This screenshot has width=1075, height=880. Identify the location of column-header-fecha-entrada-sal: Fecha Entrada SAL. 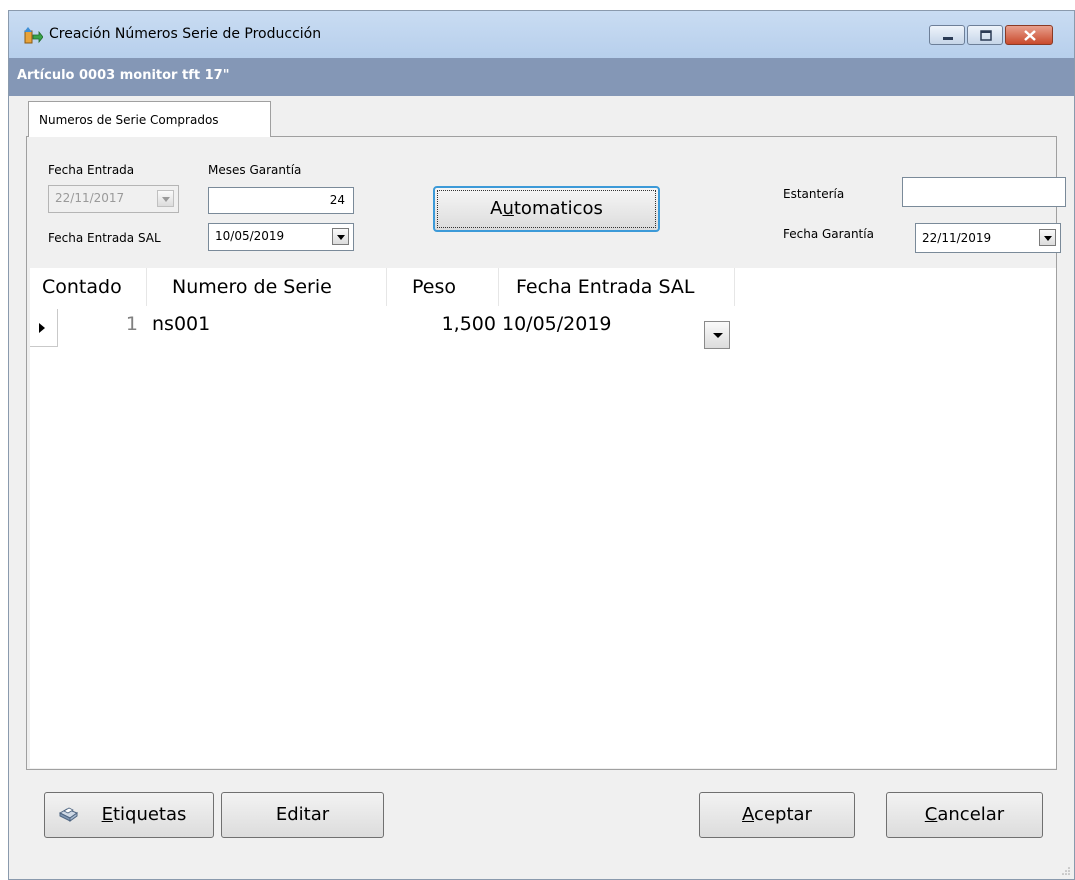
(625, 287).